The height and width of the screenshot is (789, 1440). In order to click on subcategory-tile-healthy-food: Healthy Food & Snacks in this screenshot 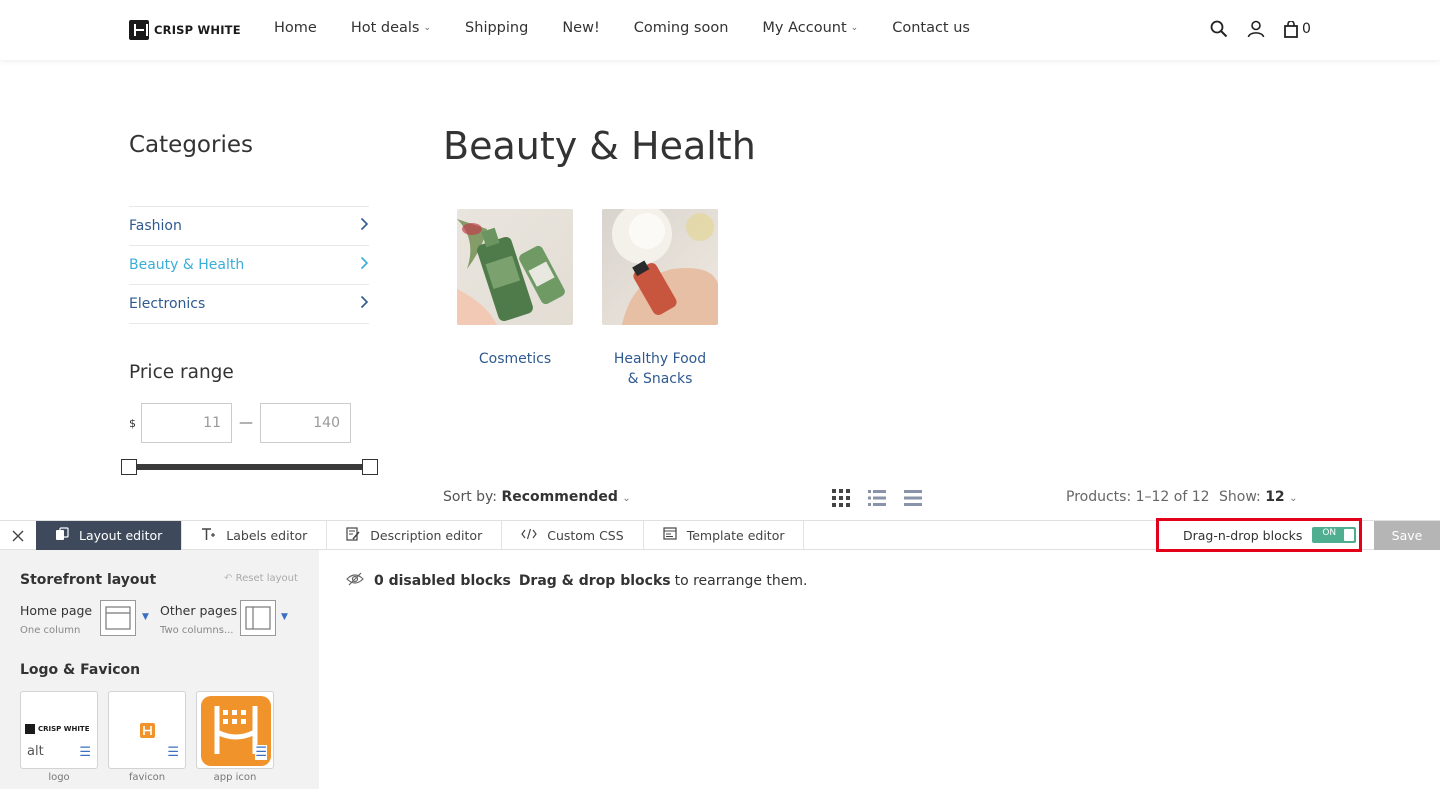, I will do `click(660, 299)`.